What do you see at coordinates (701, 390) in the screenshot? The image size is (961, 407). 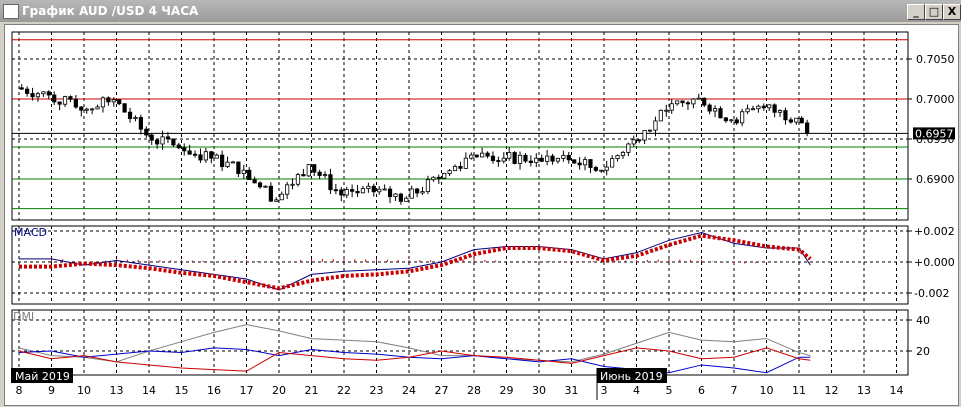 I see `date-label: 6` at bounding box center [701, 390].